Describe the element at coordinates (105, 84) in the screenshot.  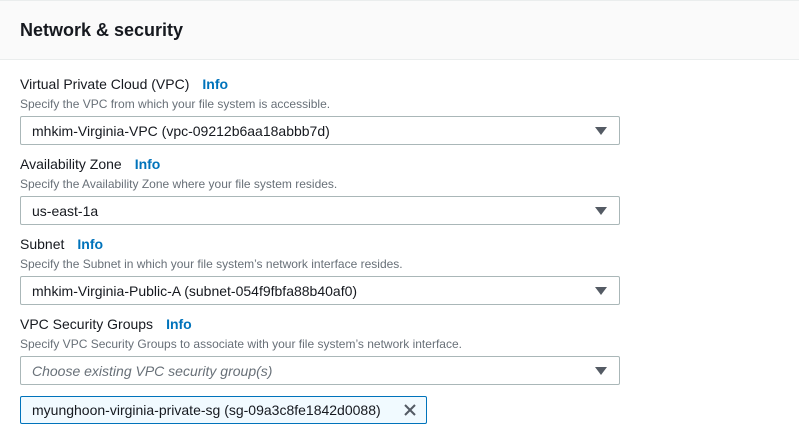
I see `vpc-label: Virtual Private Cloud (VPC)` at that location.